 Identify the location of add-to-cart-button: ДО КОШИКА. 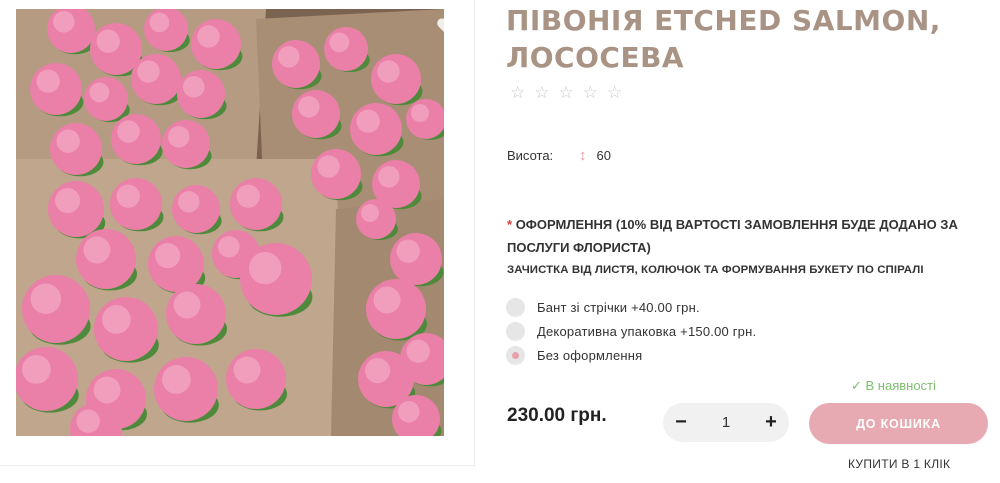
(898, 423).